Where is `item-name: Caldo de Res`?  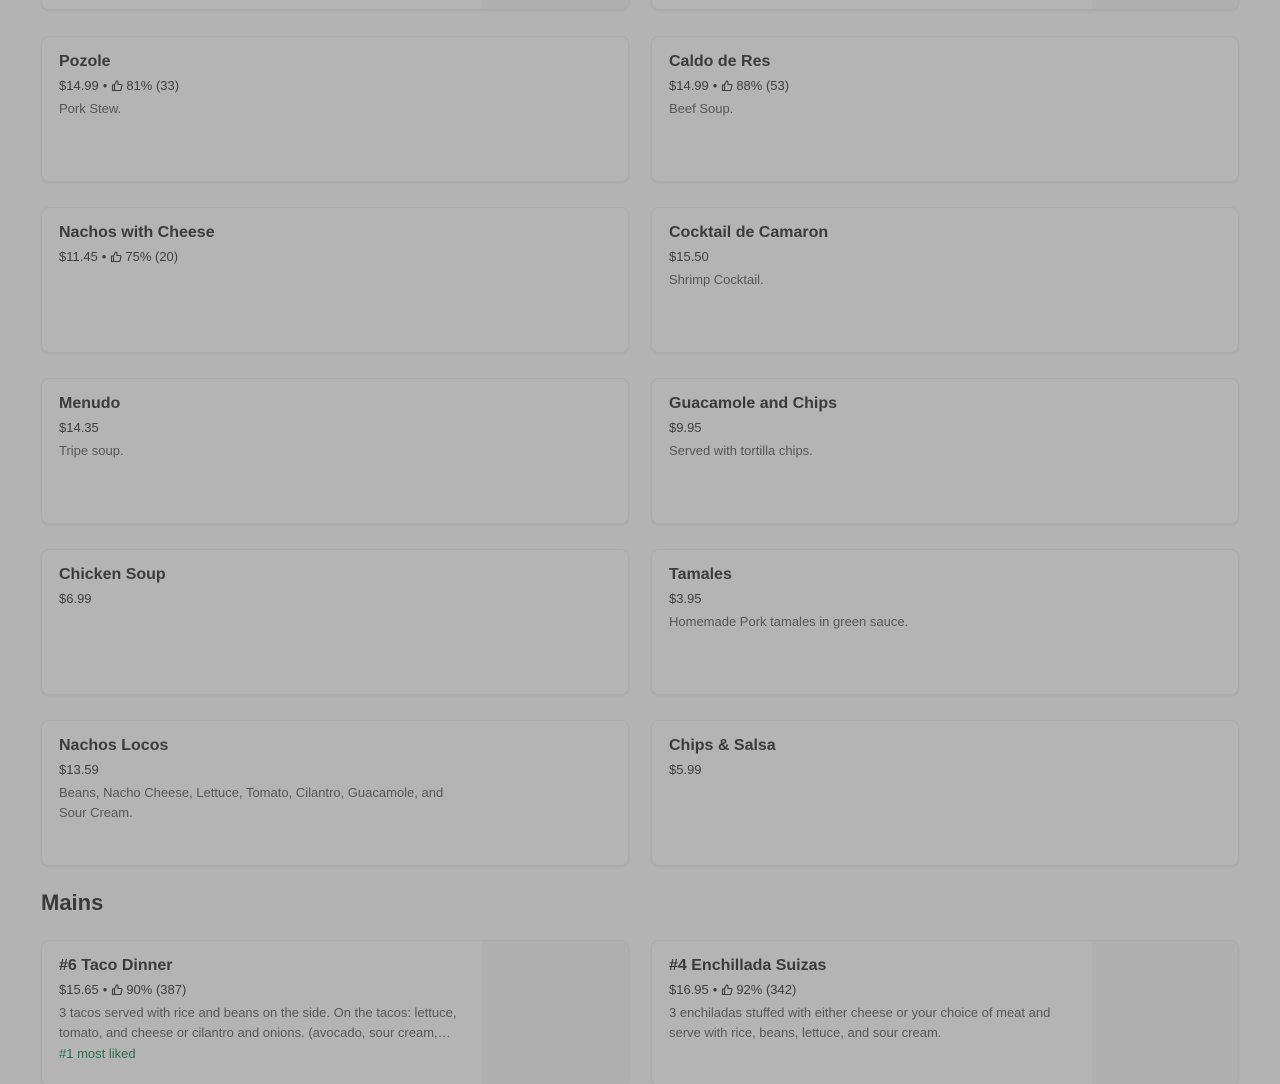 item-name: Caldo de Res is located at coordinates (720, 61).